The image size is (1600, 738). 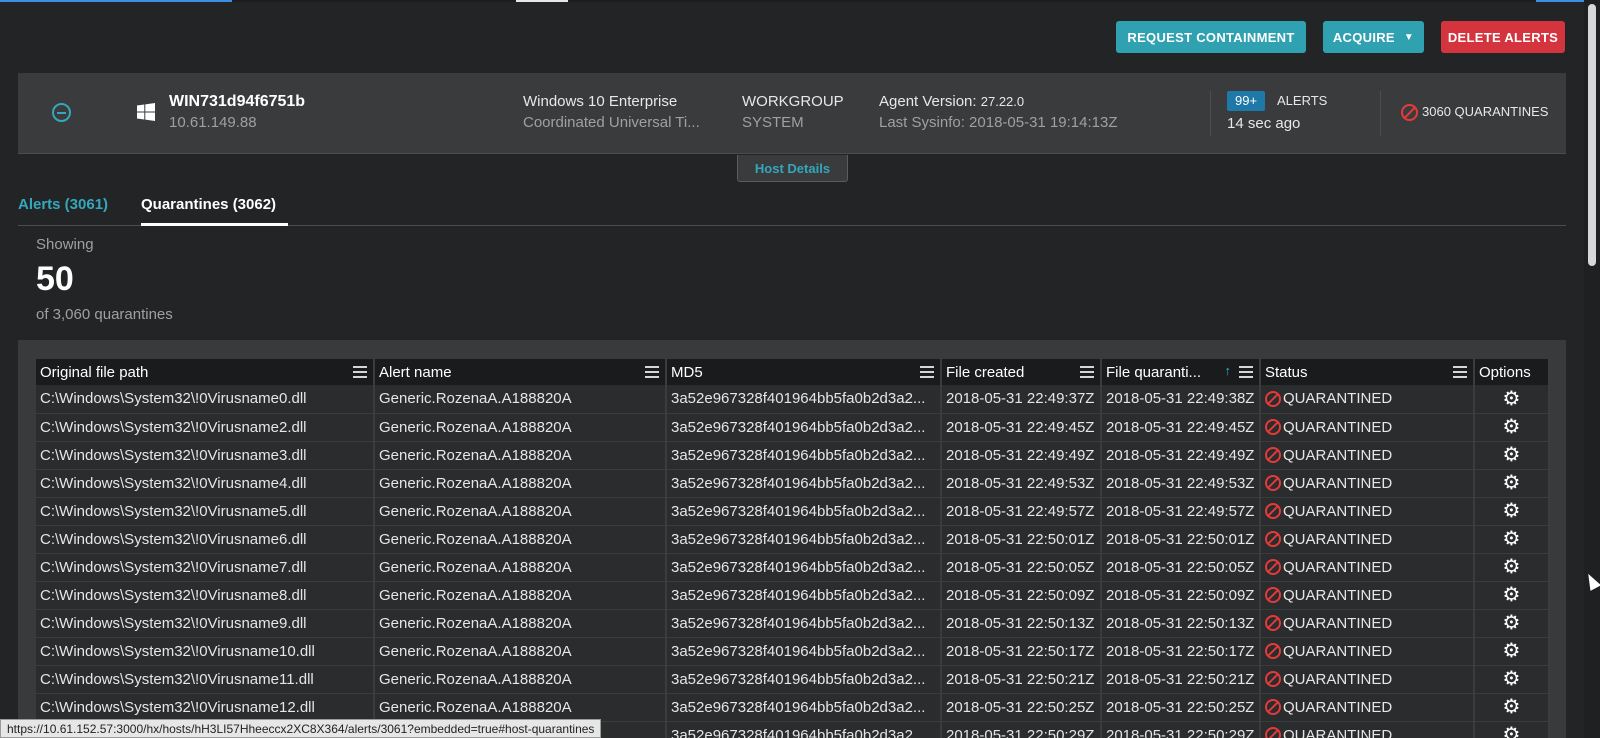 I want to click on sort-up-icon: ↑, so click(x=1228, y=370).